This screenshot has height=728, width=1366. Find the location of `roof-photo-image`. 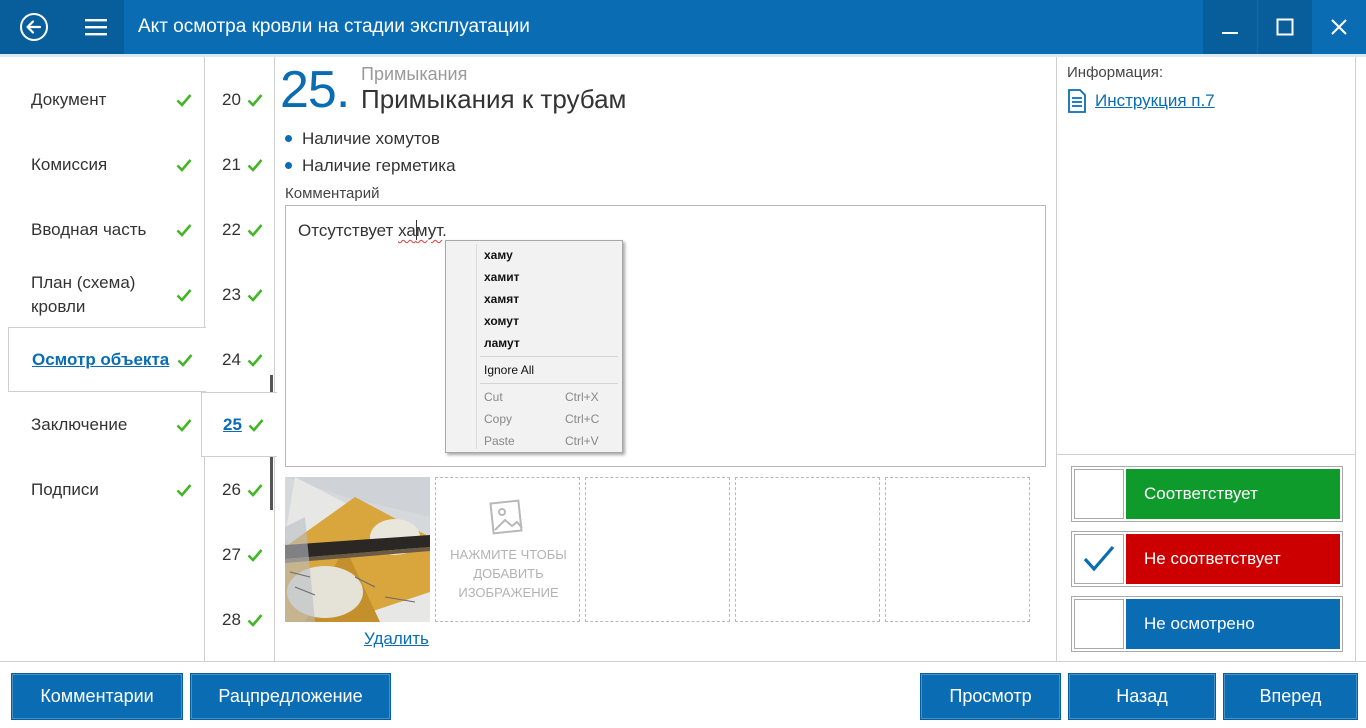

roof-photo-image is located at coordinates (357, 549).